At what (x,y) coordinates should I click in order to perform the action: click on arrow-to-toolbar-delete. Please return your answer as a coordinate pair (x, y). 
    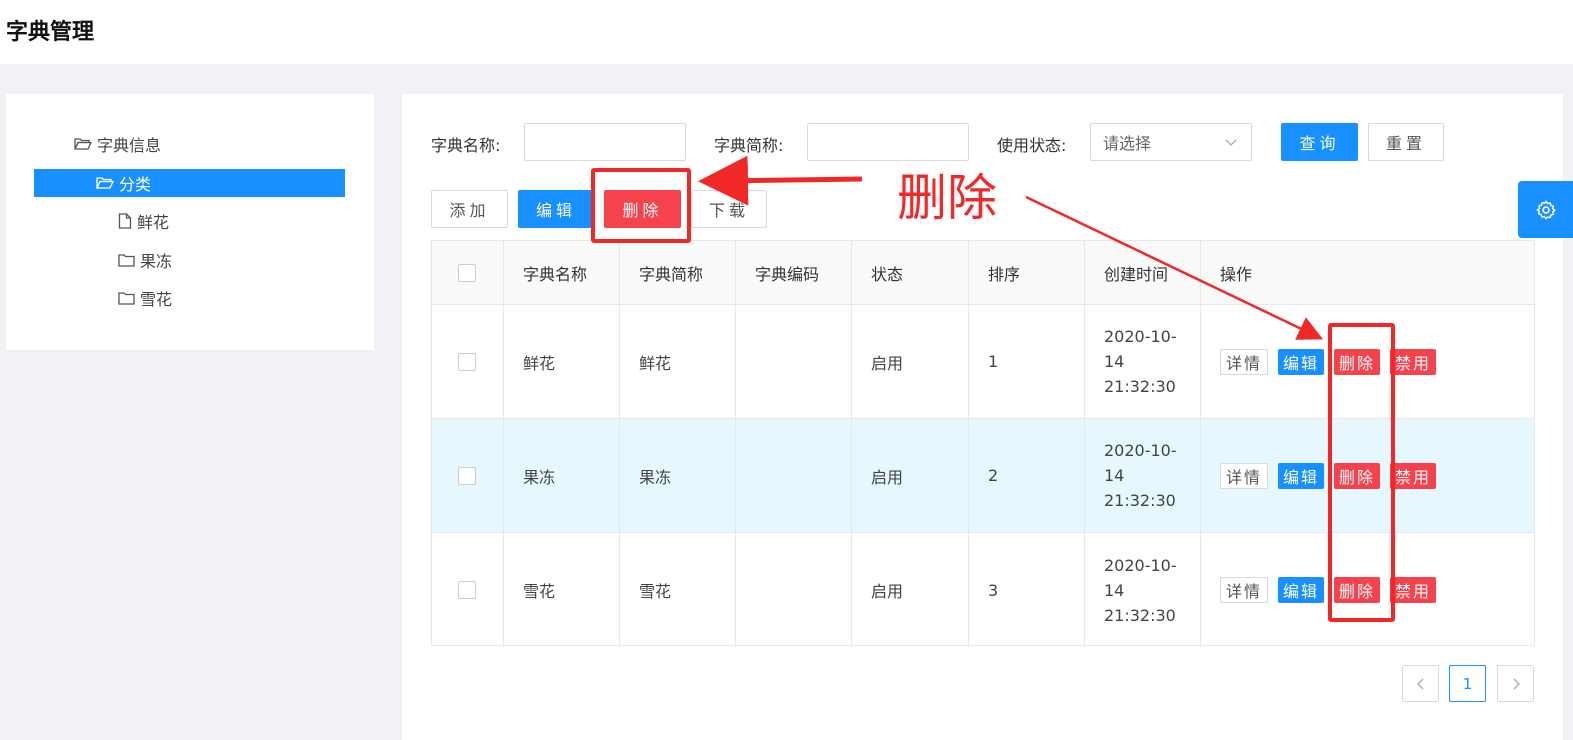
    Looking at the image, I should click on (780, 180).